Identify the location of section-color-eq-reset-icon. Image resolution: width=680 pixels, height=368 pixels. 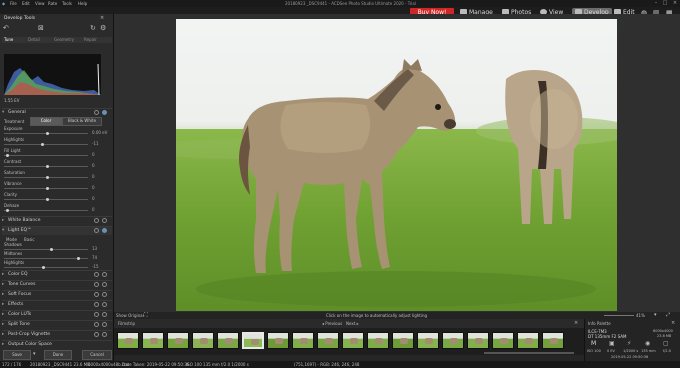
(96, 274).